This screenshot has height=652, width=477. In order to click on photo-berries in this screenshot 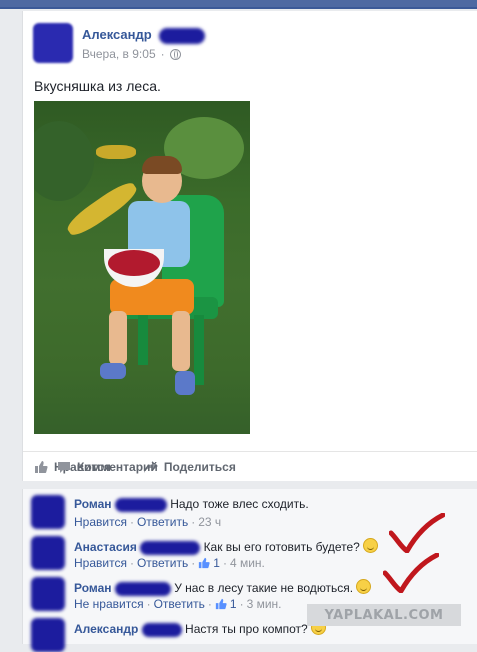, I will do `click(134, 263)`.